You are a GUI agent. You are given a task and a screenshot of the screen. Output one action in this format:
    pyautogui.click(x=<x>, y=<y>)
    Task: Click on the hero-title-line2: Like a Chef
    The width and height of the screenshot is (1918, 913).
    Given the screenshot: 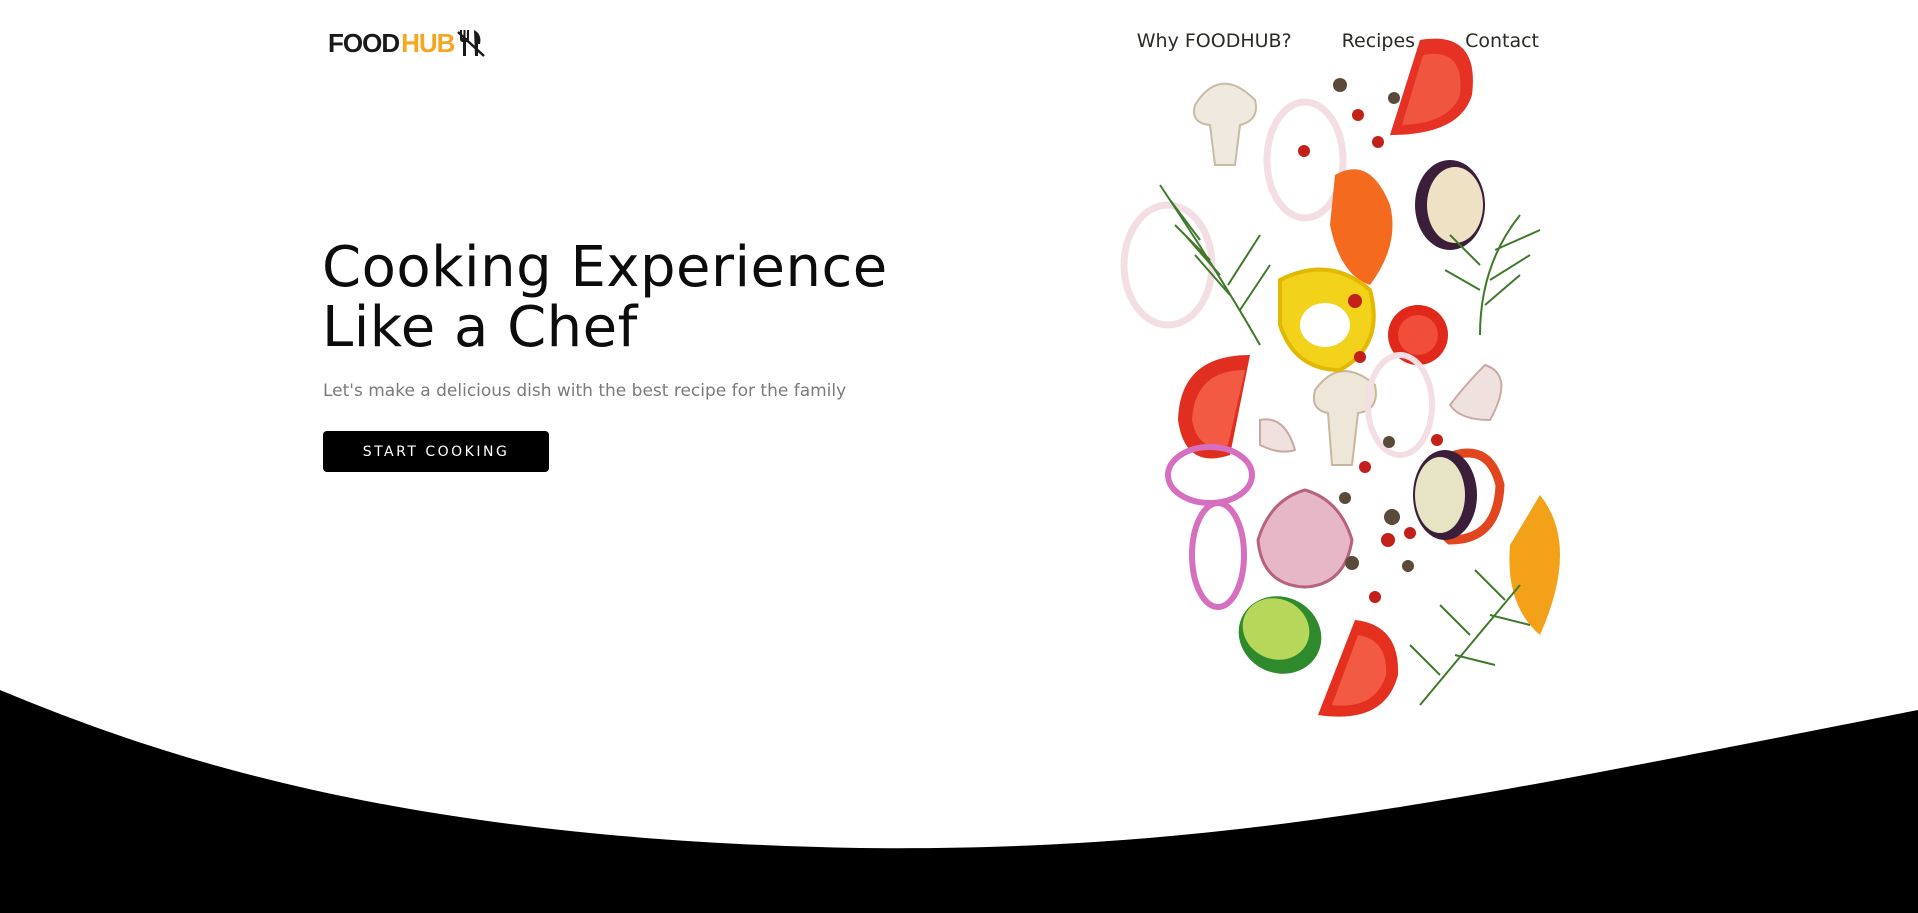 What is the action you would take?
    pyautogui.click(x=480, y=327)
    